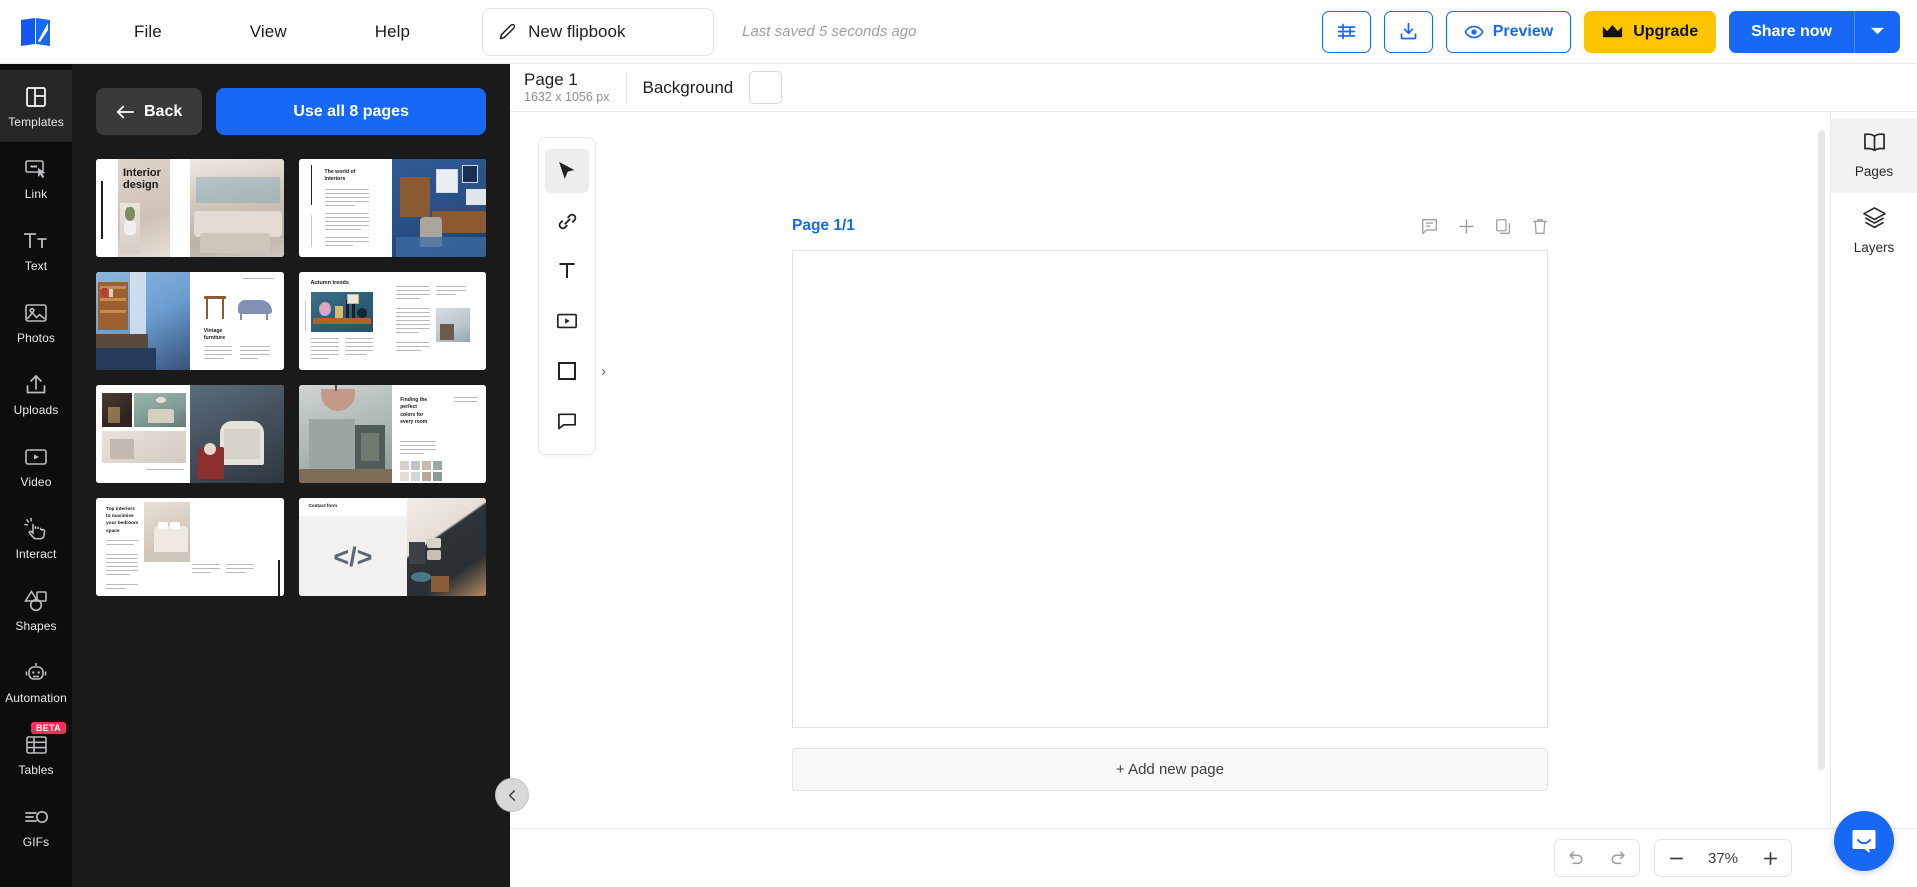  What do you see at coordinates (190, 208) in the screenshot?
I see `template-thumbnail: Interior design` at bounding box center [190, 208].